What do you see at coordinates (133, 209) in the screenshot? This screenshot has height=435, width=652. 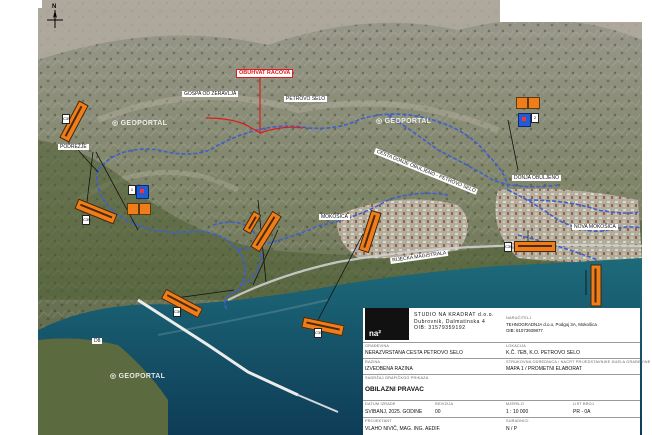 I see `warning-sign-1a` at bounding box center [133, 209].